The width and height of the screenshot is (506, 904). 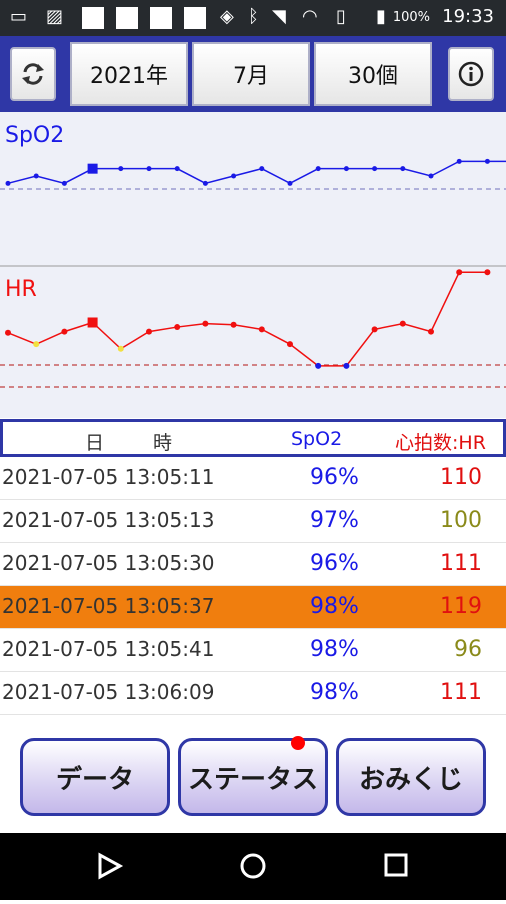 What do you see at coordinates (440, 441) in the screenshot?
I see `header-hr: 心拍数:HR` at bounding box center [440, 441].